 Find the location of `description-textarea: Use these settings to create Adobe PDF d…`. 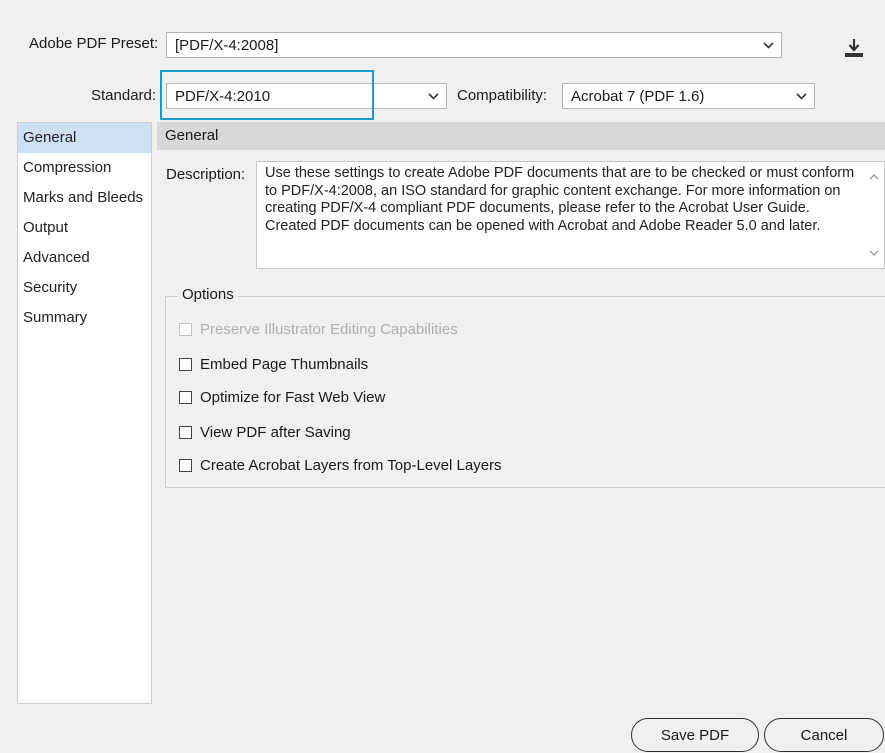

description-textarea: Use these settings to create Adobe PDF d… is located at coordinates (570, 215).